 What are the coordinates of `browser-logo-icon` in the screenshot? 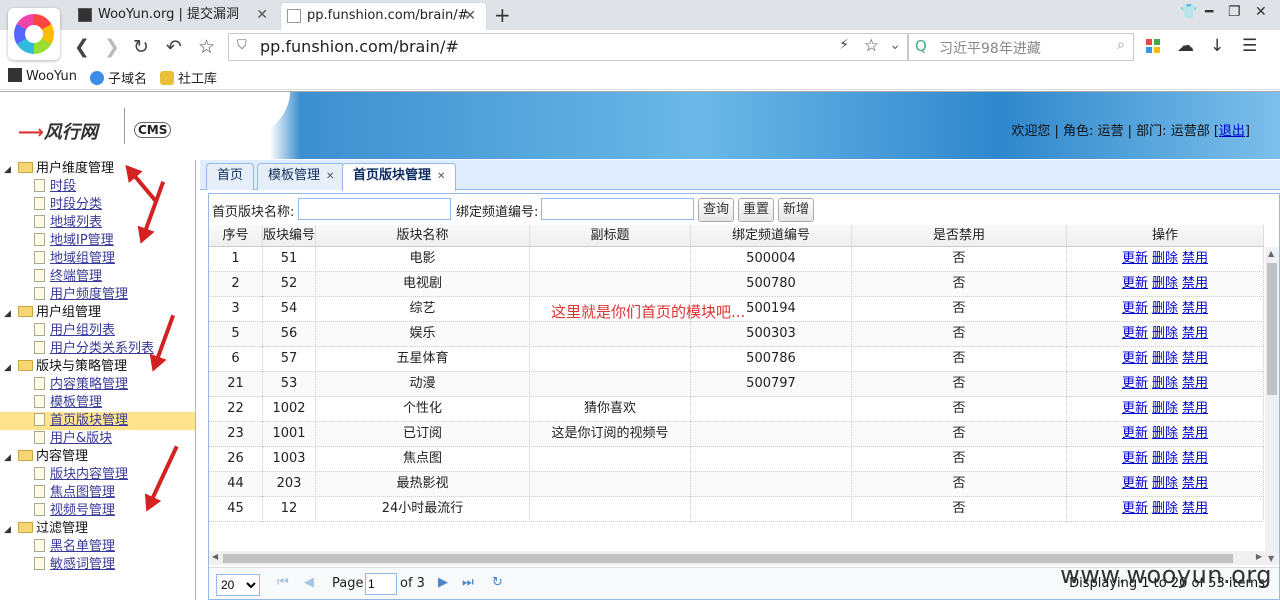 It's located at (34, 34).